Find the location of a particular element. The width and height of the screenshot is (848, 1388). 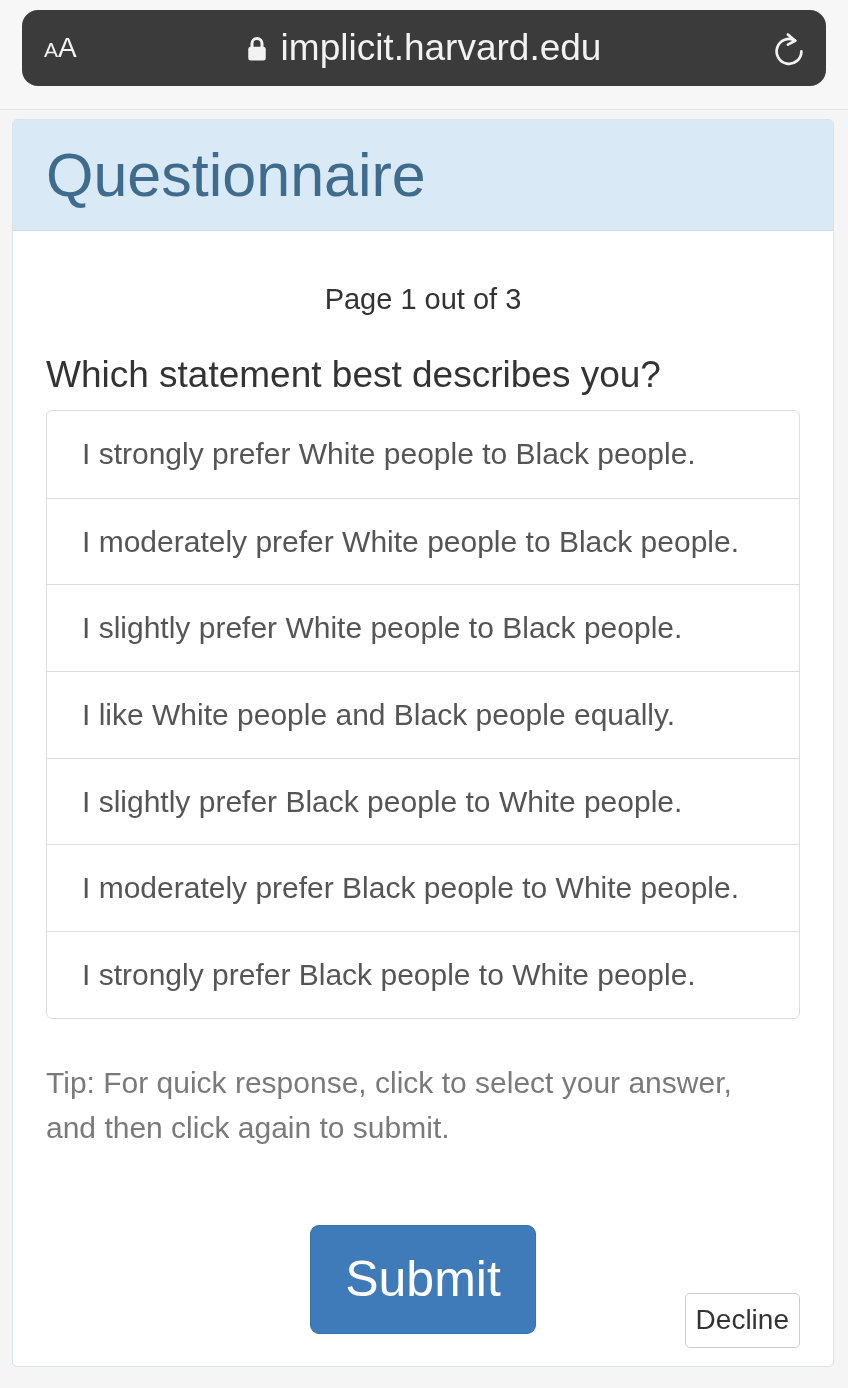

question-text: Which statement best describes you? is located at coordinates (354, 375).